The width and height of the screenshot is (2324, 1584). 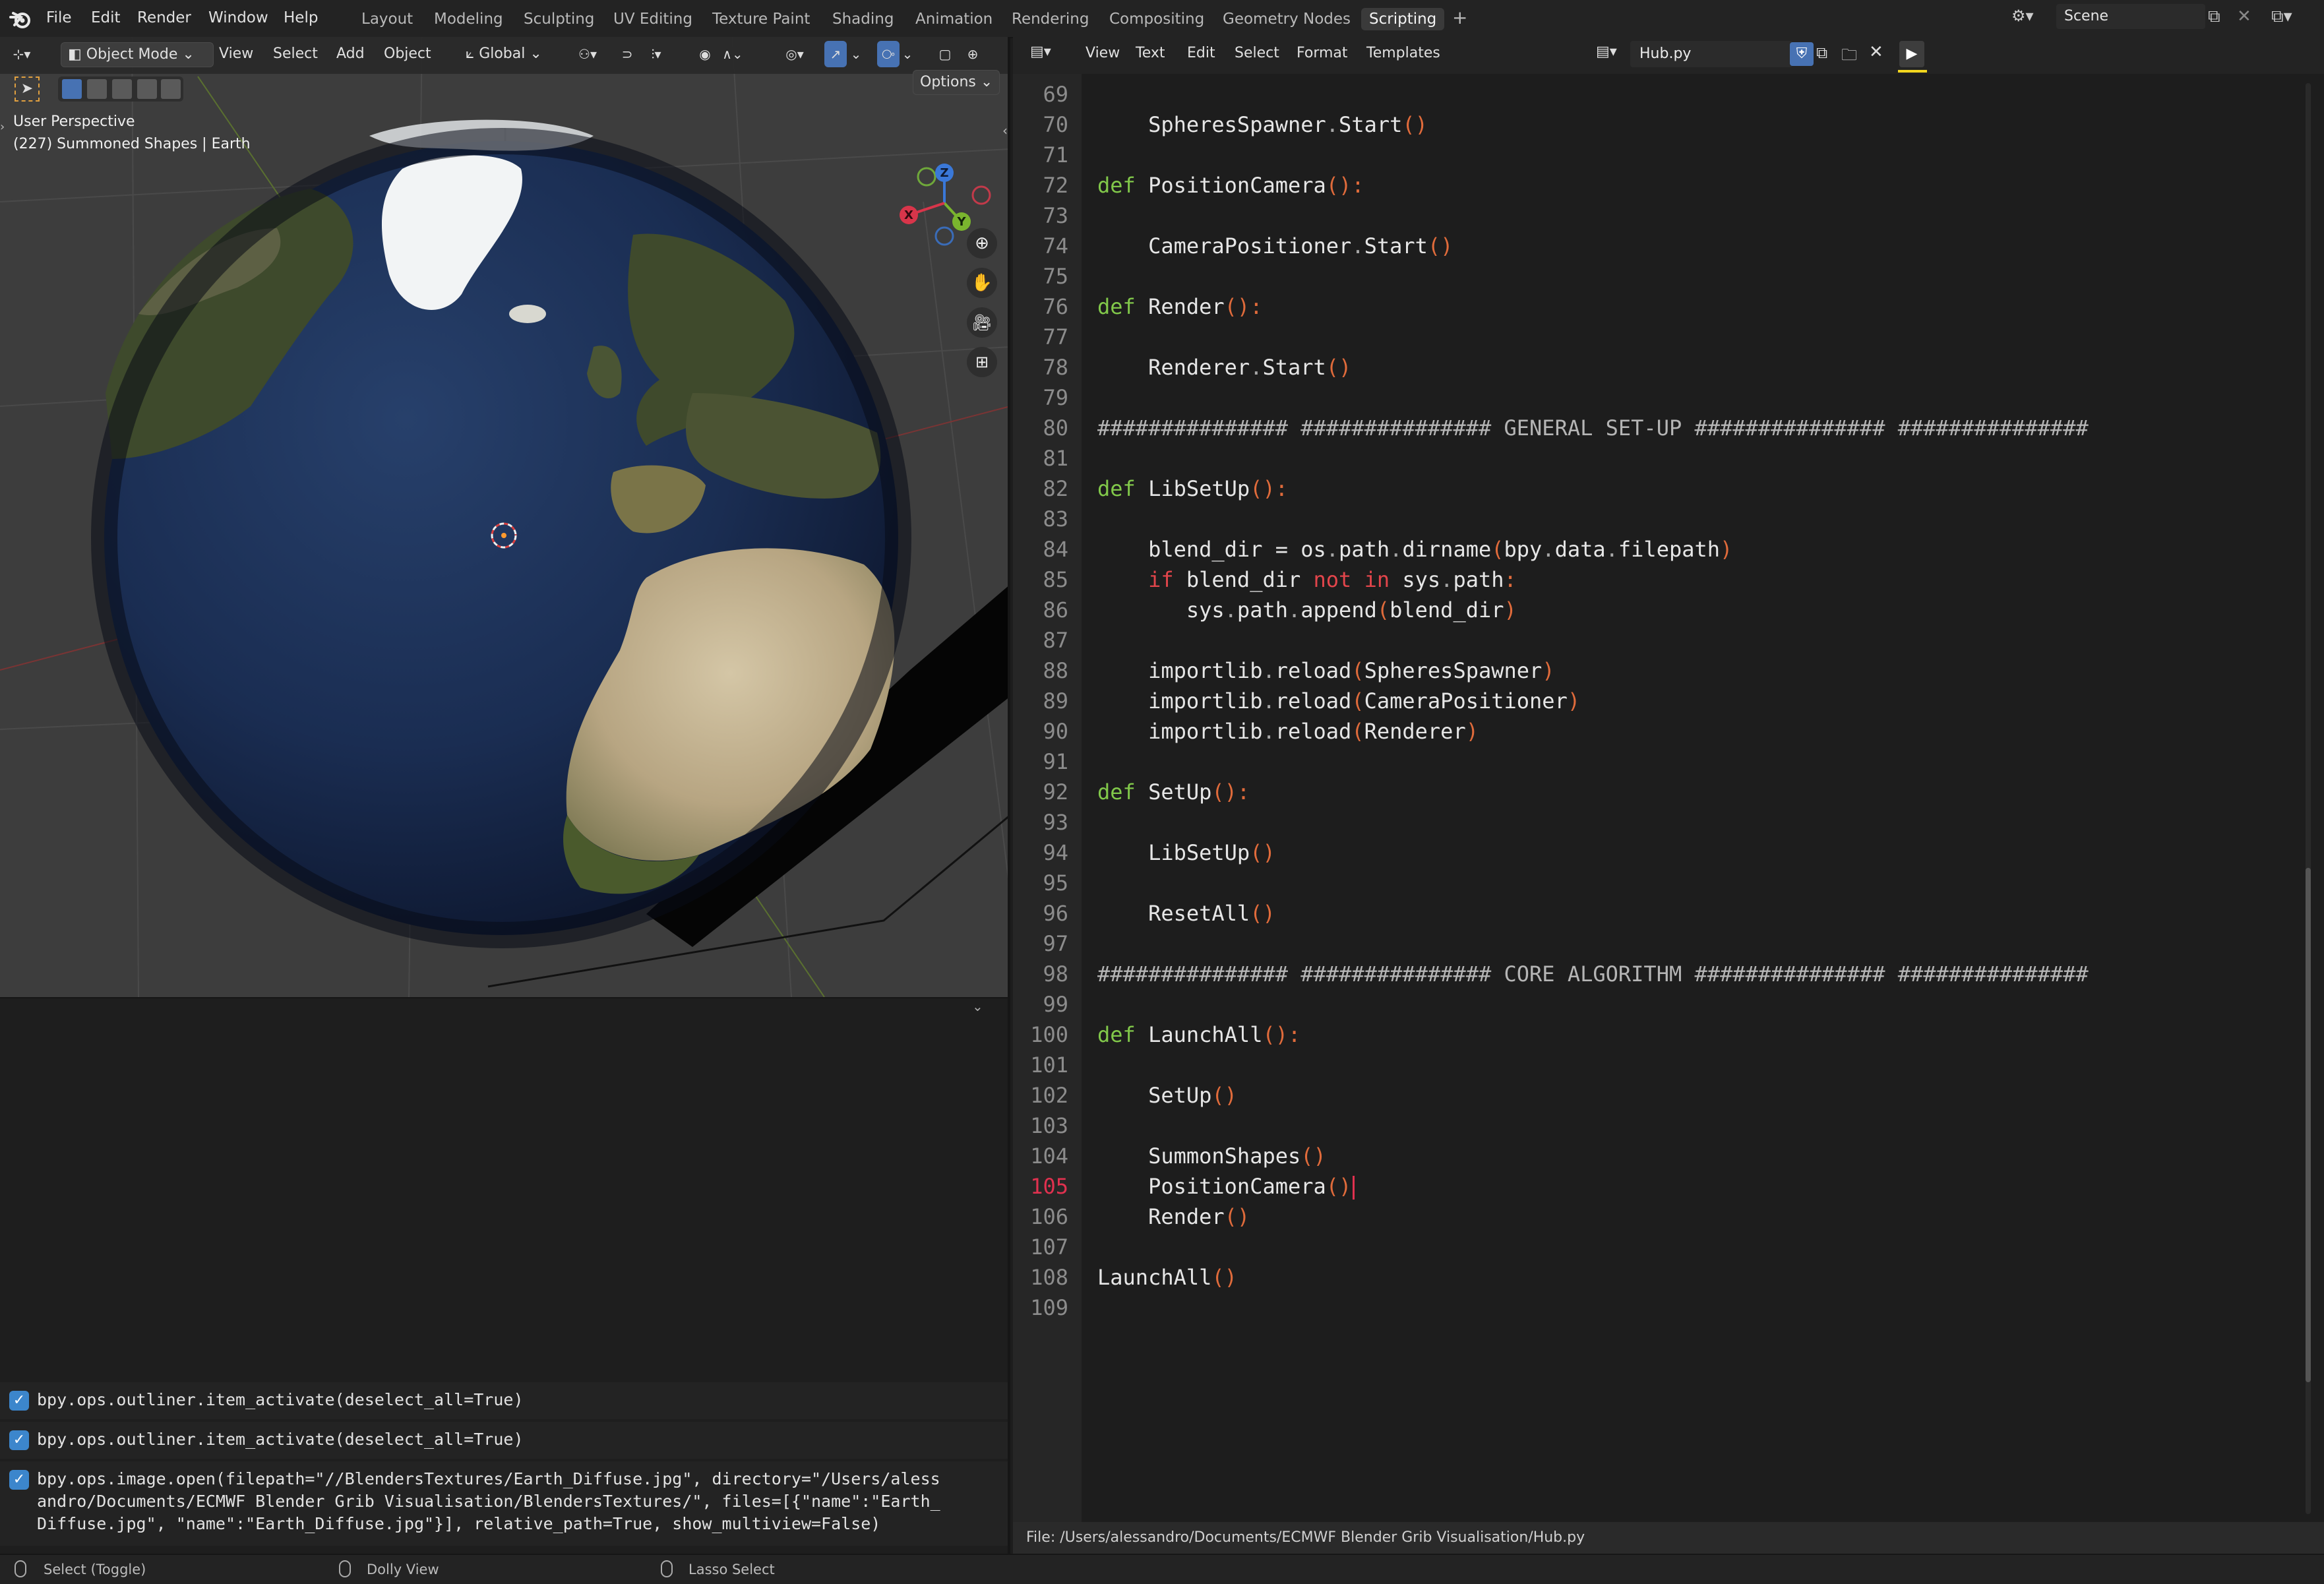 I want to click on status-hint: Dolly View, so click(x=403, y=1569).